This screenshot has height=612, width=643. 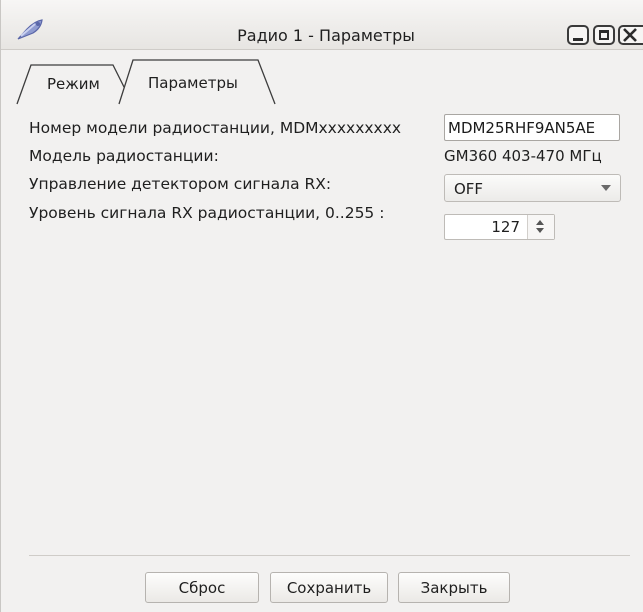 What do you see at coordinates (540, 227) in the screenshot?
I see `spin-buttons` at bounding box center [540, 227].